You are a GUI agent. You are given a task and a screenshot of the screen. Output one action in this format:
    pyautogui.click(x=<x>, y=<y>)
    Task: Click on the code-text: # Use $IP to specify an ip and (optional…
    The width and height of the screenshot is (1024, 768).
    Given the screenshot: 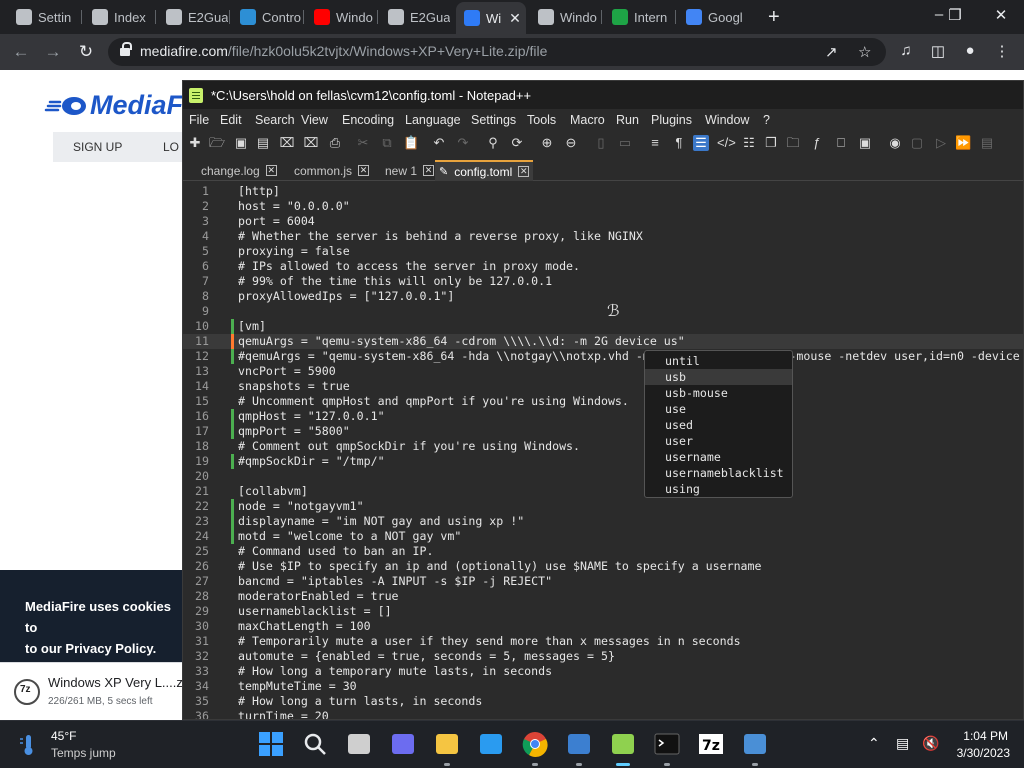 What is the action you would take?
    pyautogui.click(x=500, y=566)
    